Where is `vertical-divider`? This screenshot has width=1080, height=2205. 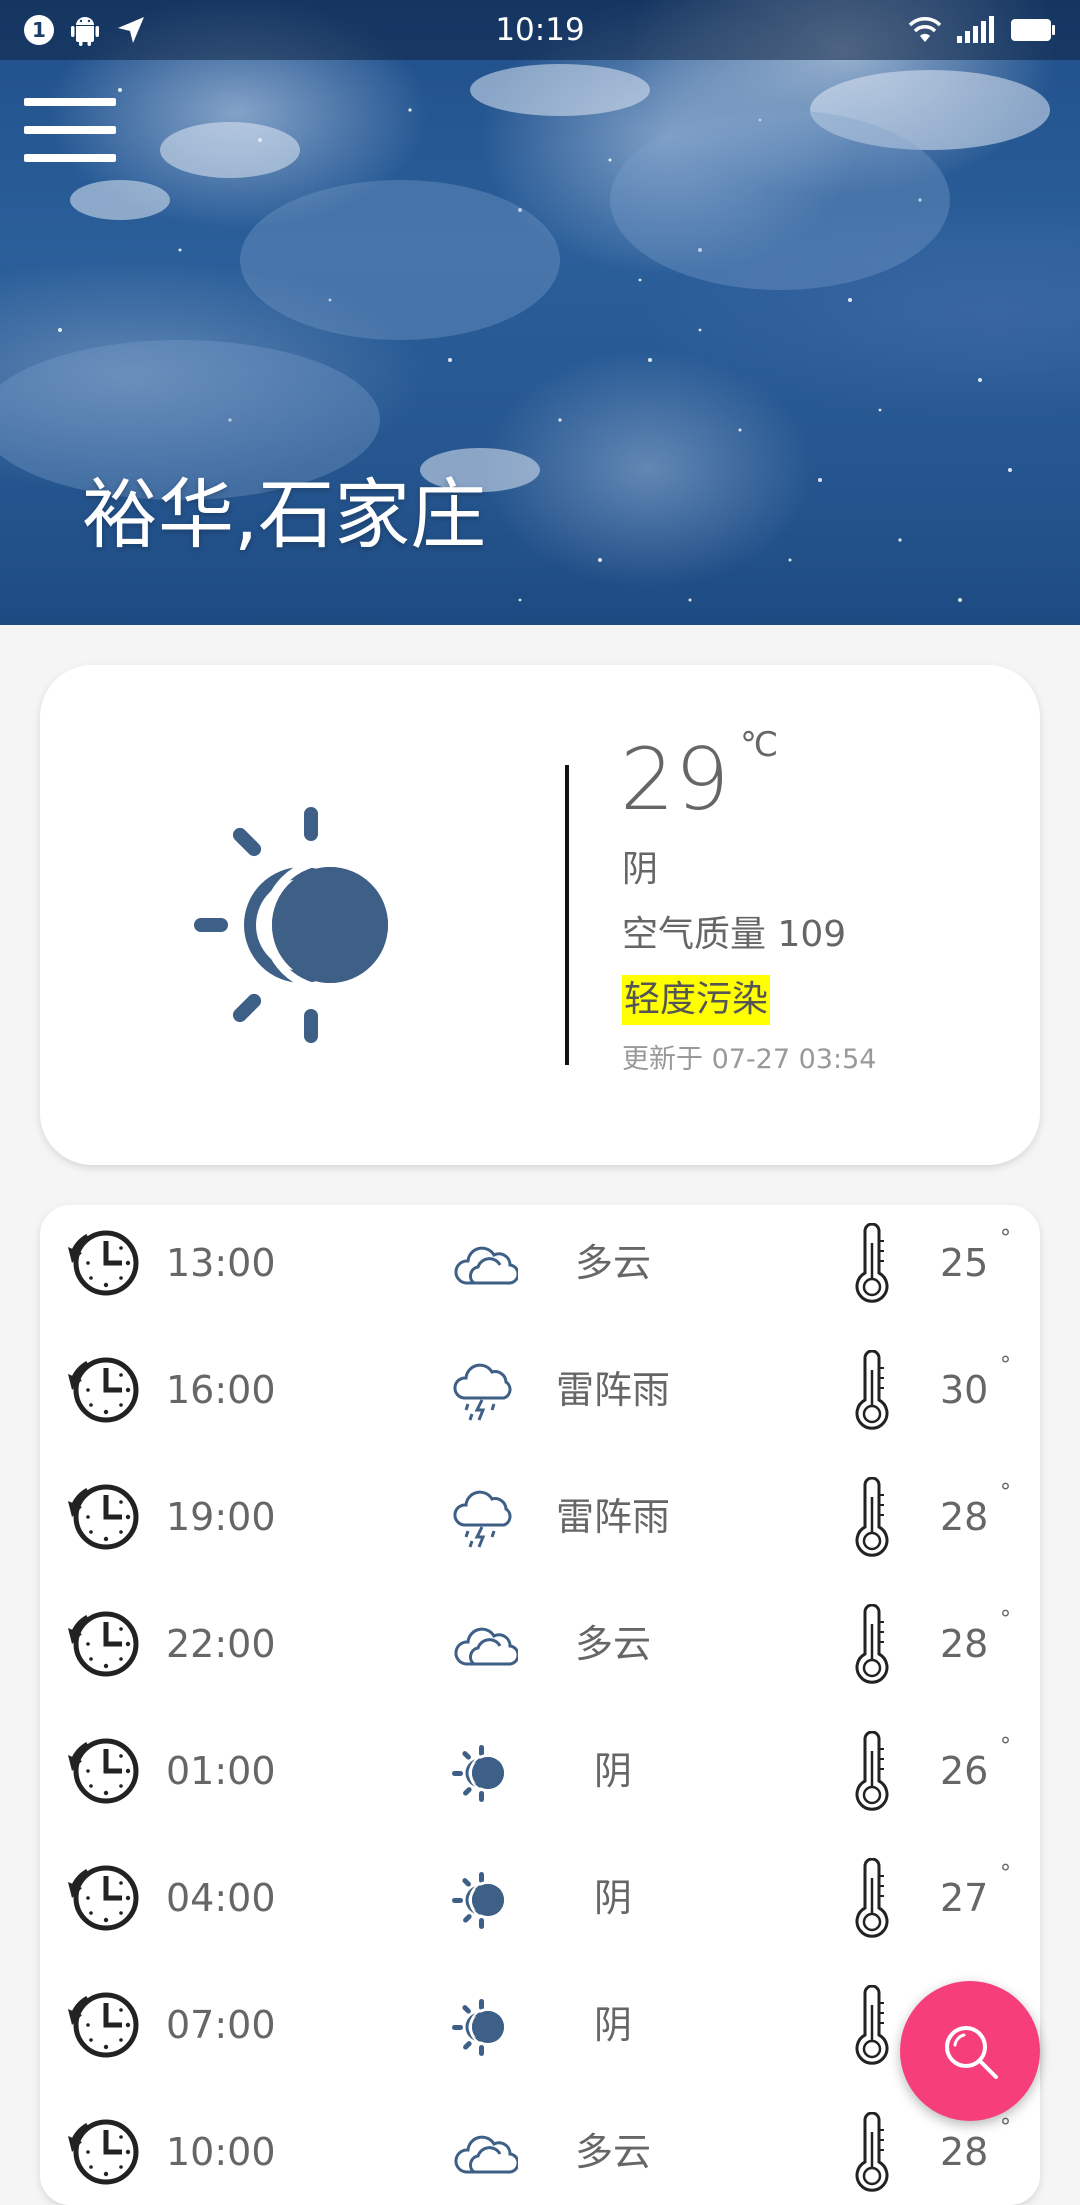 vertical-divider is located at coordinates (567, 915).